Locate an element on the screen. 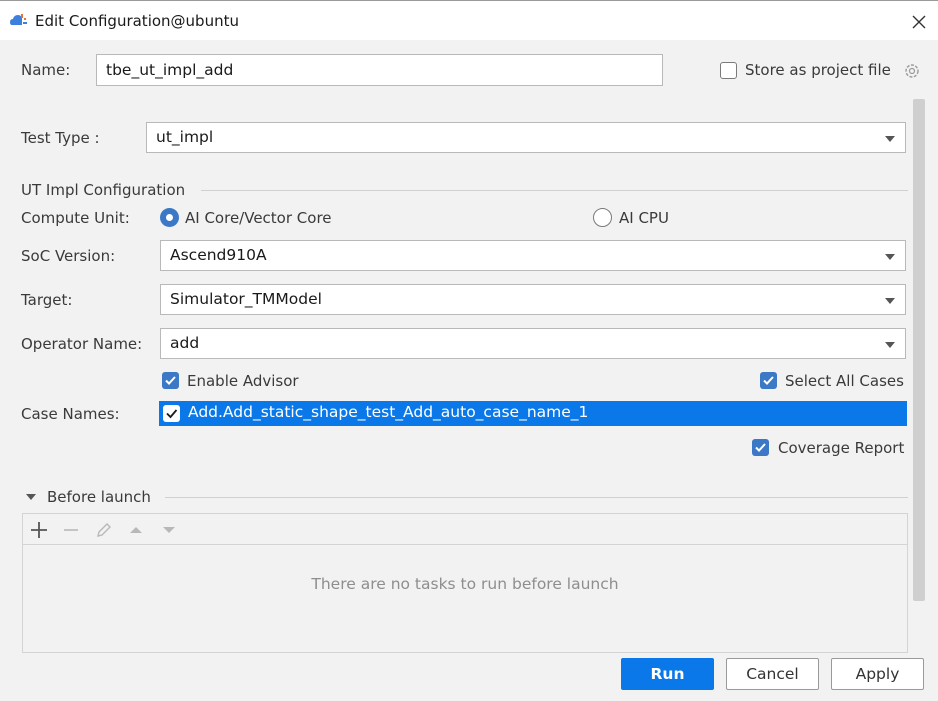 The height and width of the screenshot is (701, 938). app-icon is located at coordinates (18, 19).